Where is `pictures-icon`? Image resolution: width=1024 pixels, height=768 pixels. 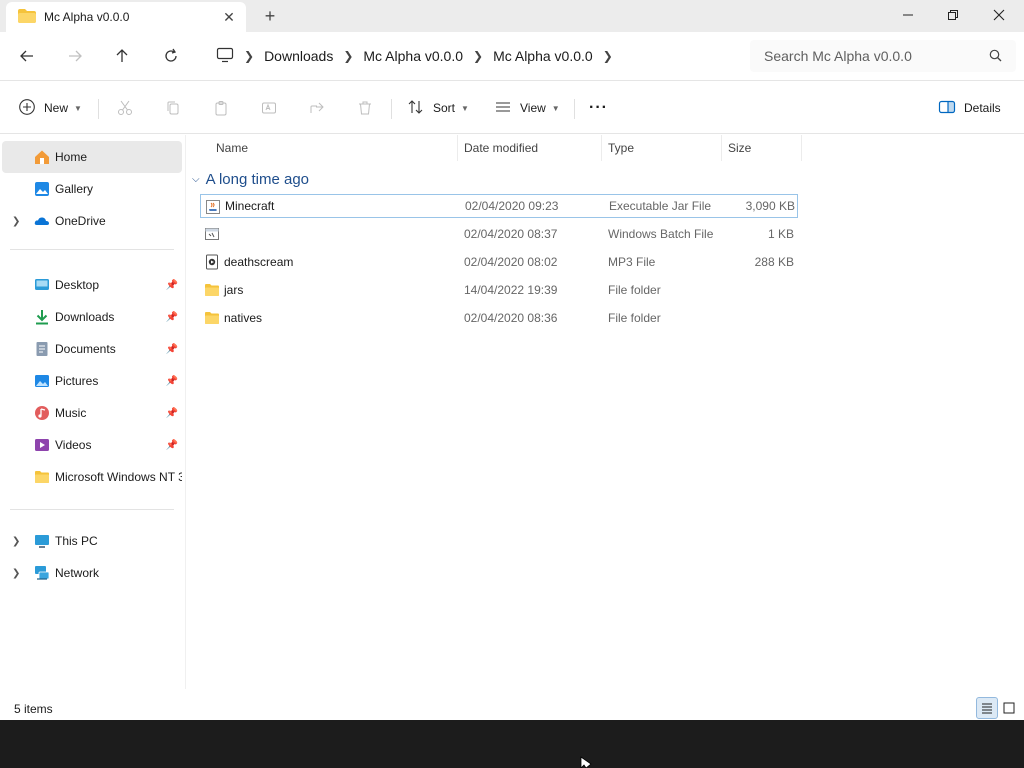
pictures-icon is located at coordinates (42, 381).